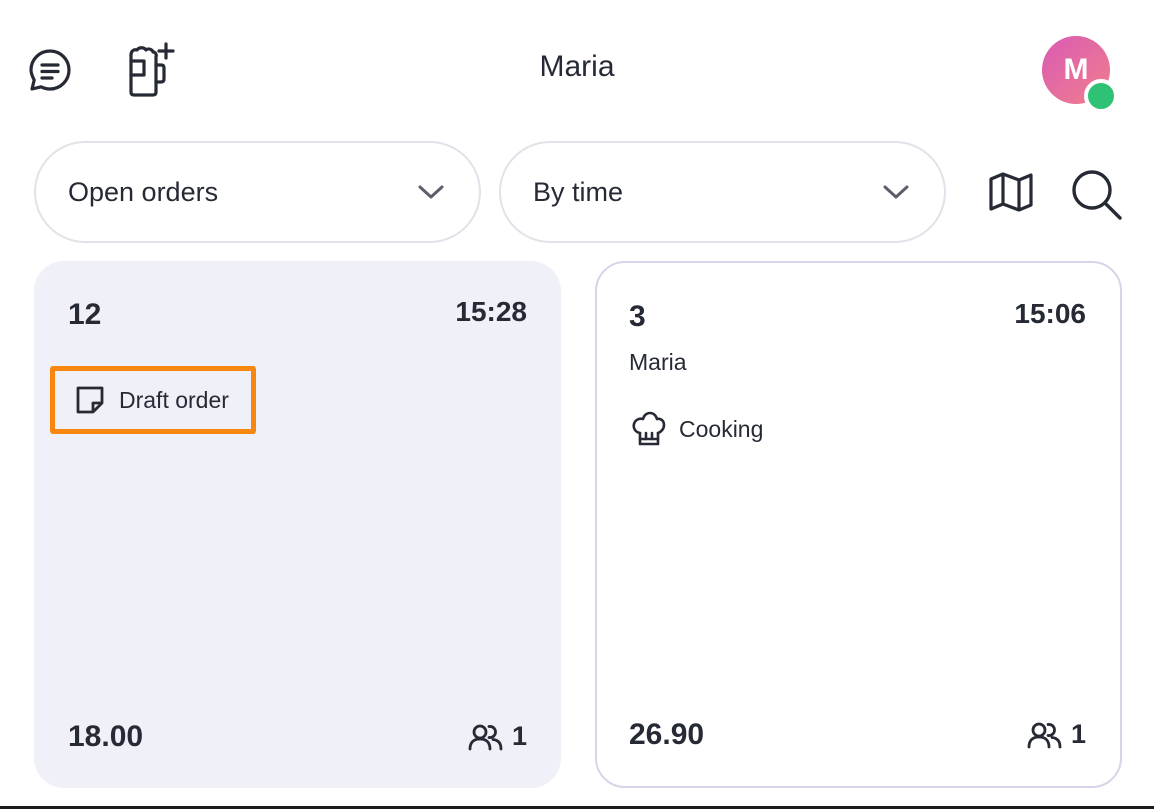 The height and width of the screenshot is (809, 1154). I want to click on avatar-initial: M, so click(1076, 69).